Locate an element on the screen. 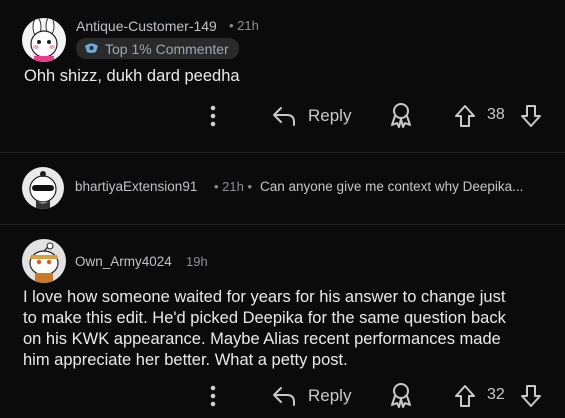  comment-author: Own_Army4024 is located at coordinates (123, 261).